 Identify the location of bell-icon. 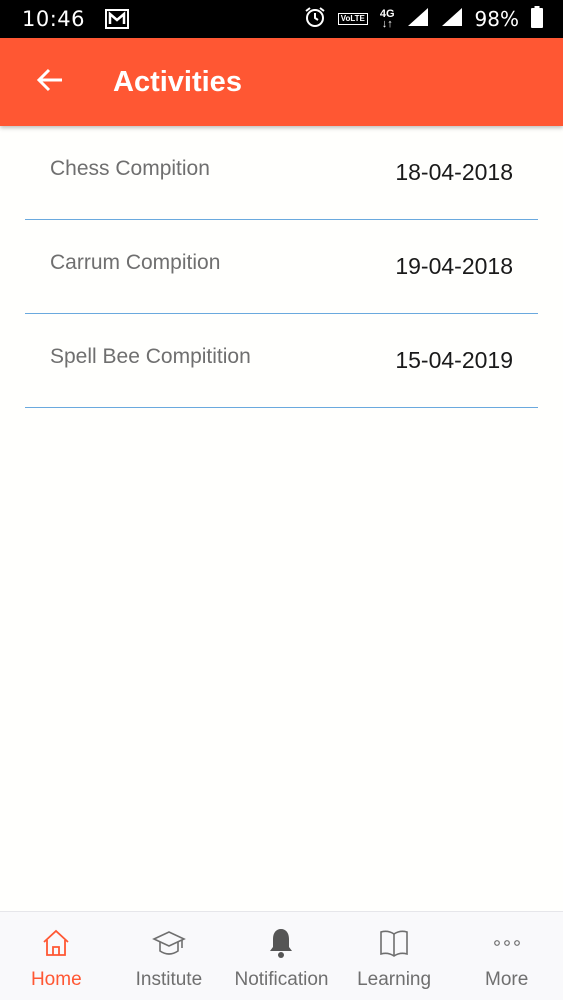
(281, 943).